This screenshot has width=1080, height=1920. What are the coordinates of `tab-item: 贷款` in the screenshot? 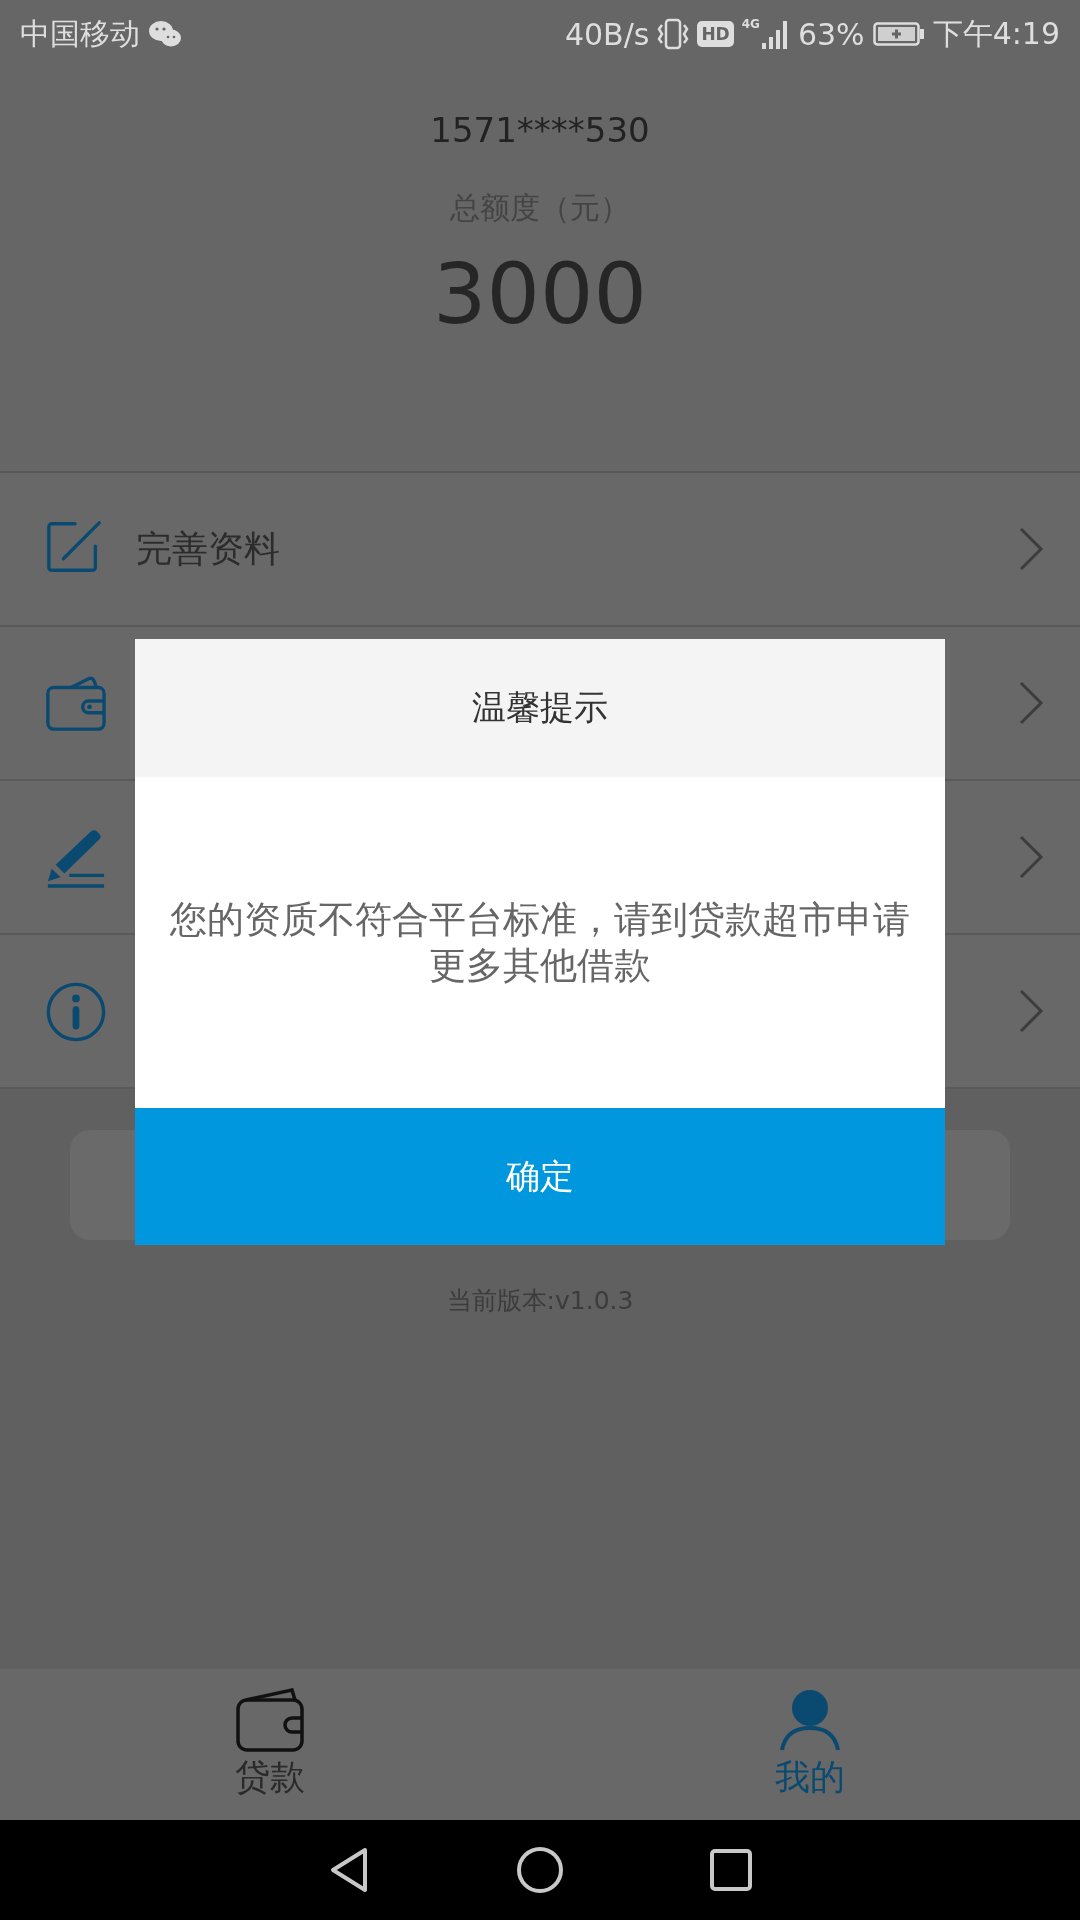 It's located at (270, 1744).